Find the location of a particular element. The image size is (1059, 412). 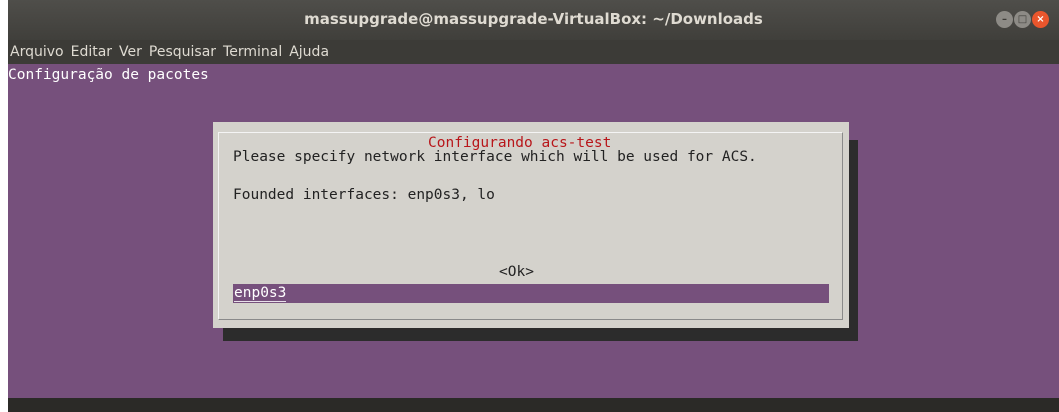

interface-input: enp0s3 is located at coordinates (531, 293).